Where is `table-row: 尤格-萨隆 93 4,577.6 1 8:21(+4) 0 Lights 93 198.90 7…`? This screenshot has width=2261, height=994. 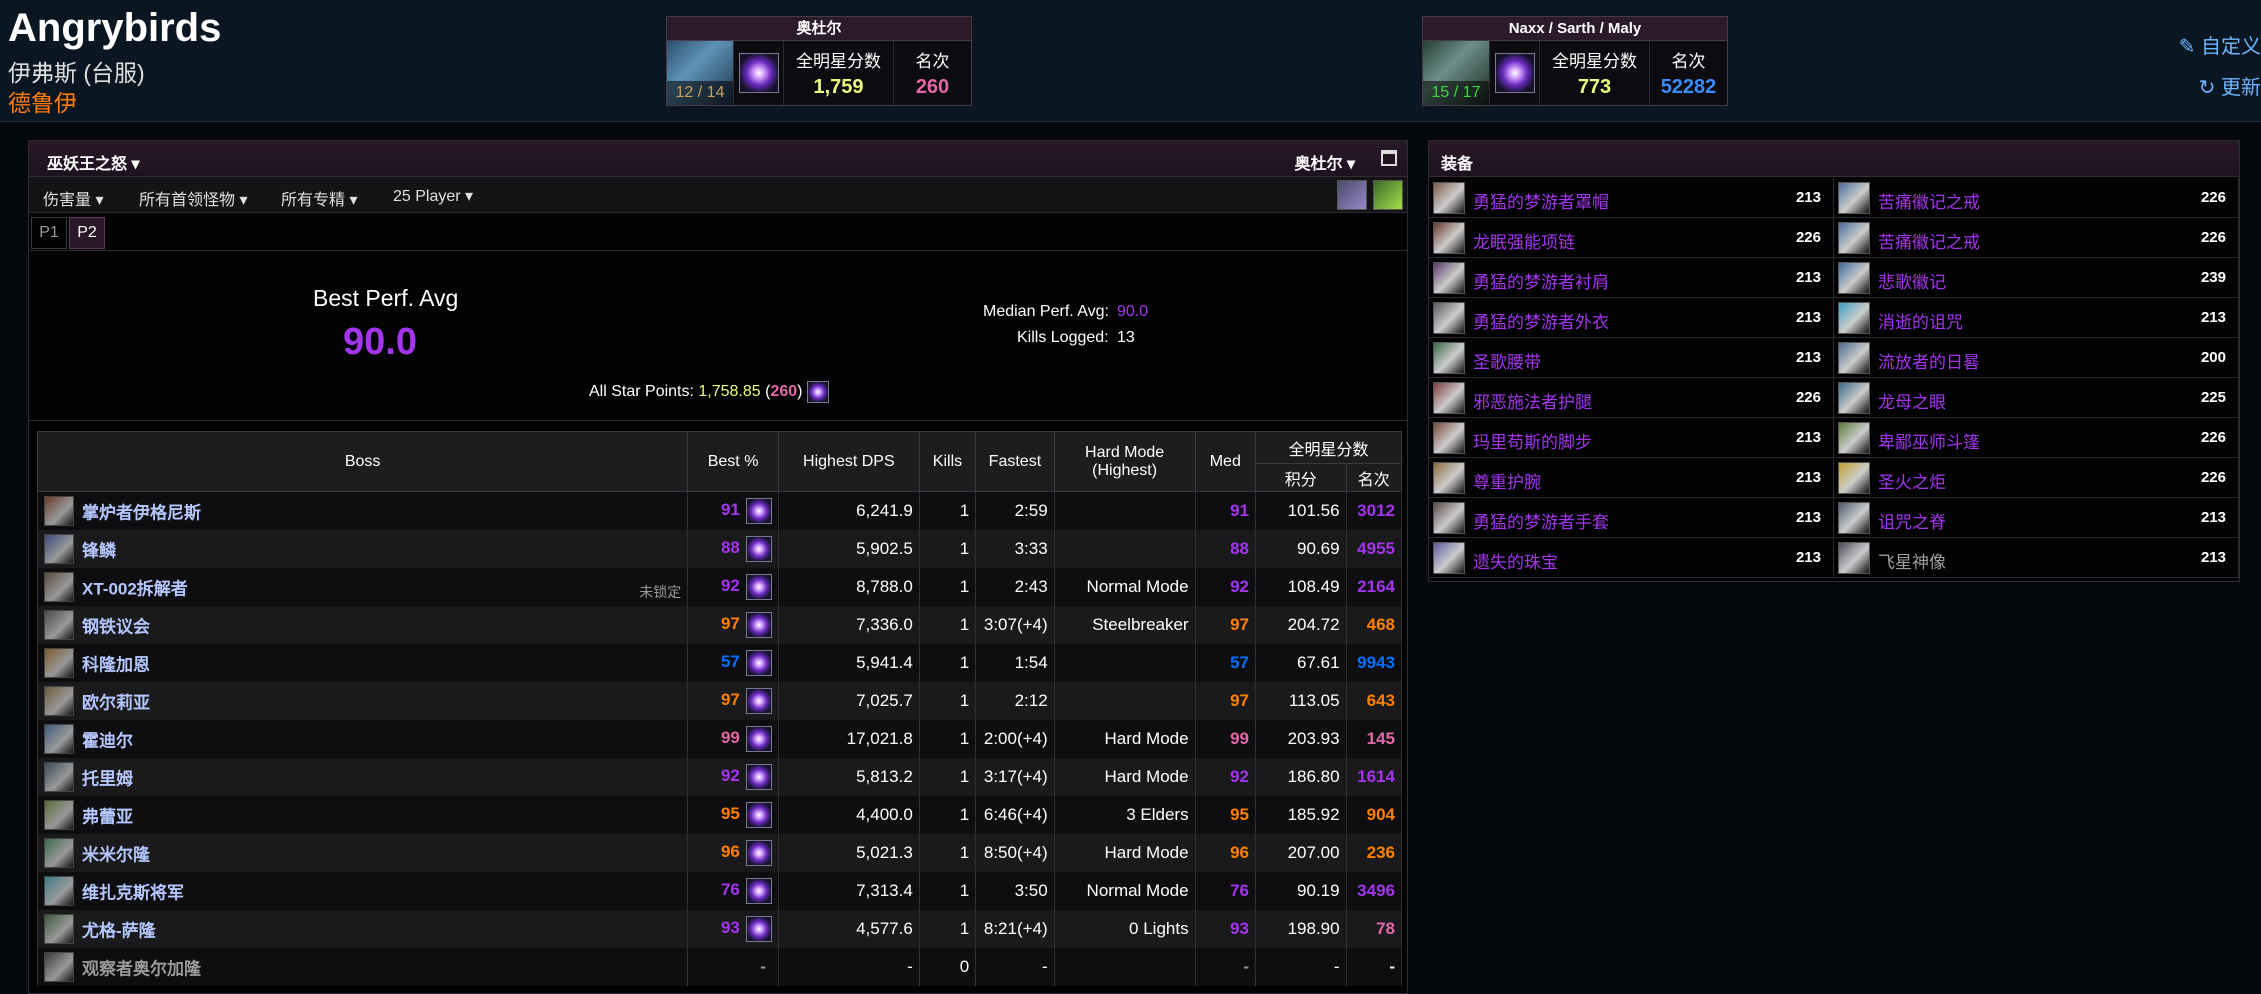 table-row: 尤格-萨隆 93 4,577.6 1 8:21(+4) 0 Lights 93 198.90 7… is located at coordinates (719, 928).